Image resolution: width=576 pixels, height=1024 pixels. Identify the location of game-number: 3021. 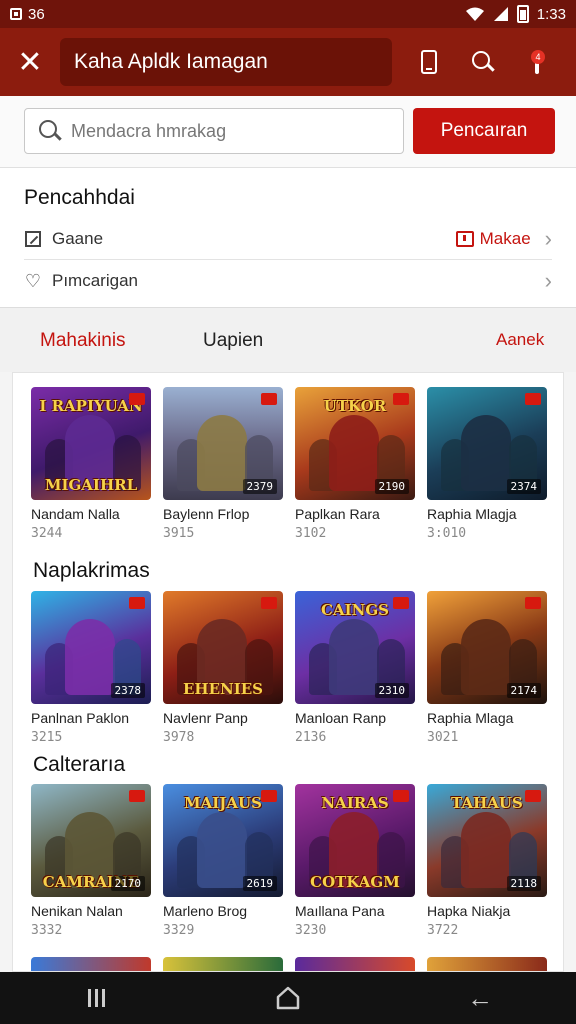
(443, 737).